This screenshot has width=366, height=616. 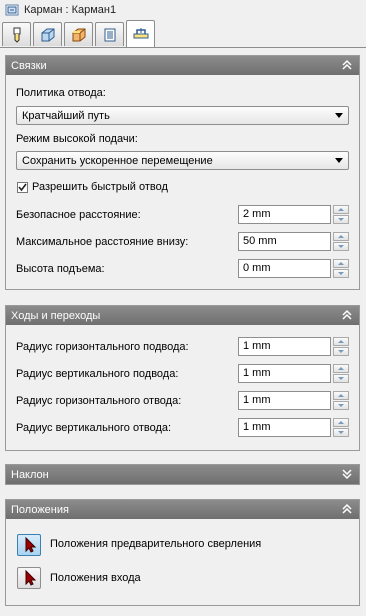 What do you see at coordinates (29, 65) in the screenshot?
I see `linking-panel-title: Связки` at bounding box center [29, 65].